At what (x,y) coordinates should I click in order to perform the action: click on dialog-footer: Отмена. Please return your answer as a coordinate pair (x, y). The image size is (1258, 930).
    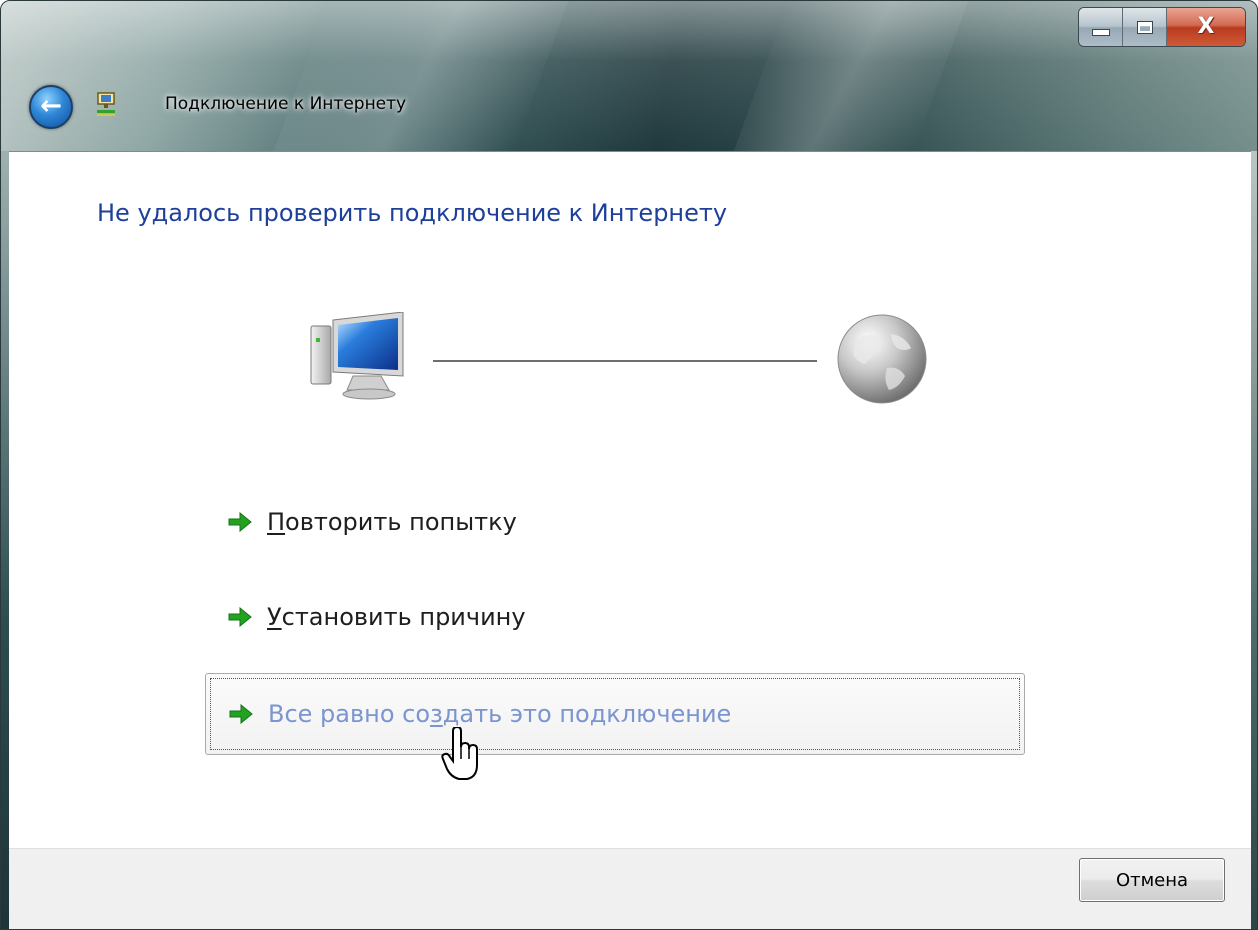
    Looking at the image, I should click on (630, 888).